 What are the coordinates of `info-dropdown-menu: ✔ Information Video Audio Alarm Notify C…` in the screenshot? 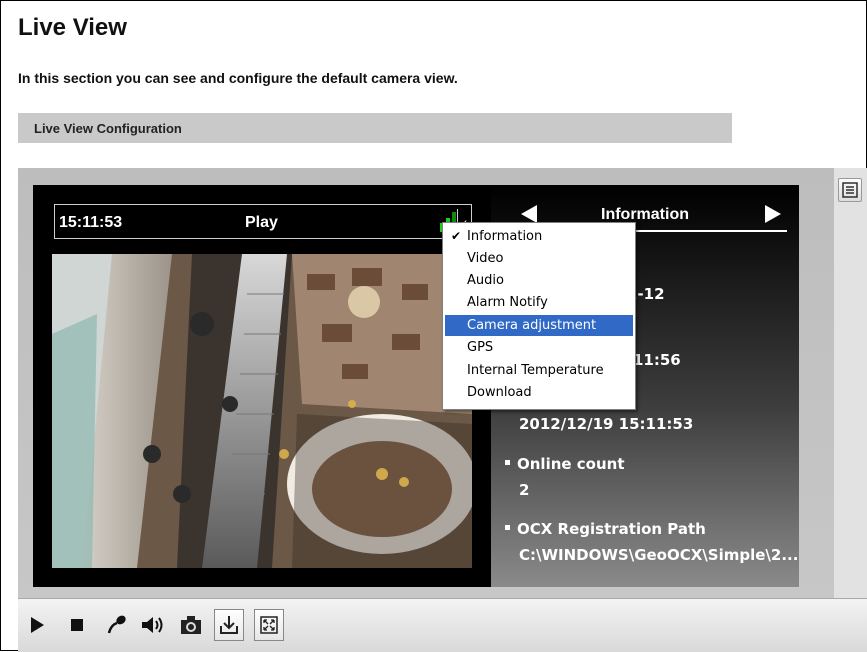 It's located at (539, 316).